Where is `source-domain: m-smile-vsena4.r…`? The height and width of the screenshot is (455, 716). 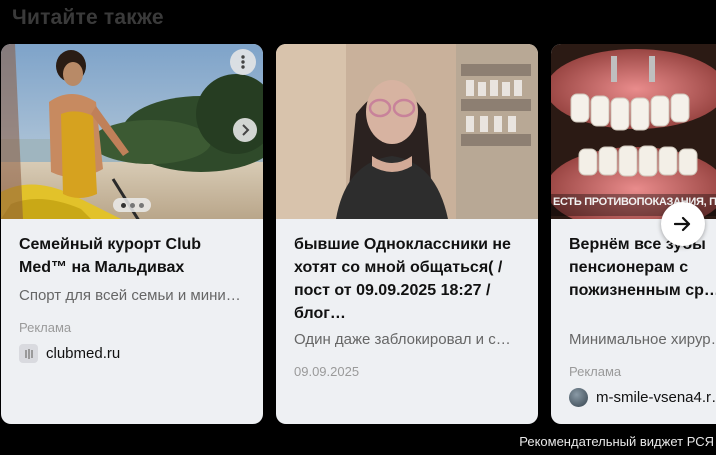 source-domain: m-smile-vsena4.r… is located at coordinates (656, 397).